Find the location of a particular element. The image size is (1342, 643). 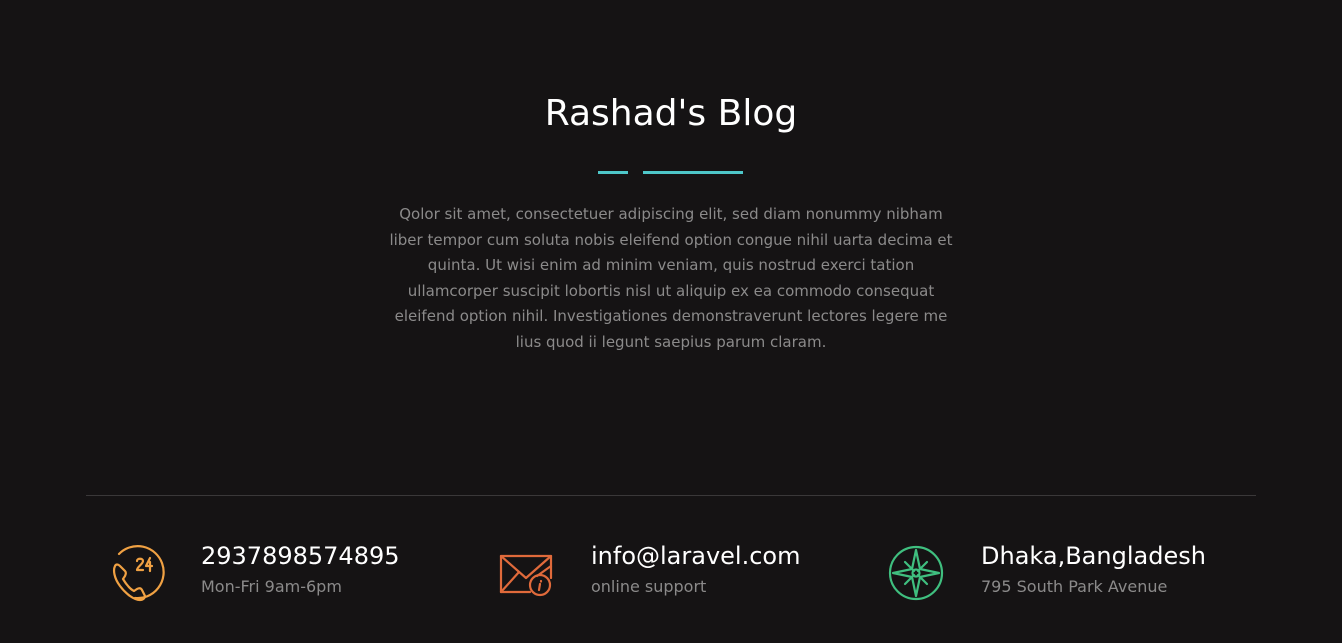

footer-divider is located at coordinates (671, 495).